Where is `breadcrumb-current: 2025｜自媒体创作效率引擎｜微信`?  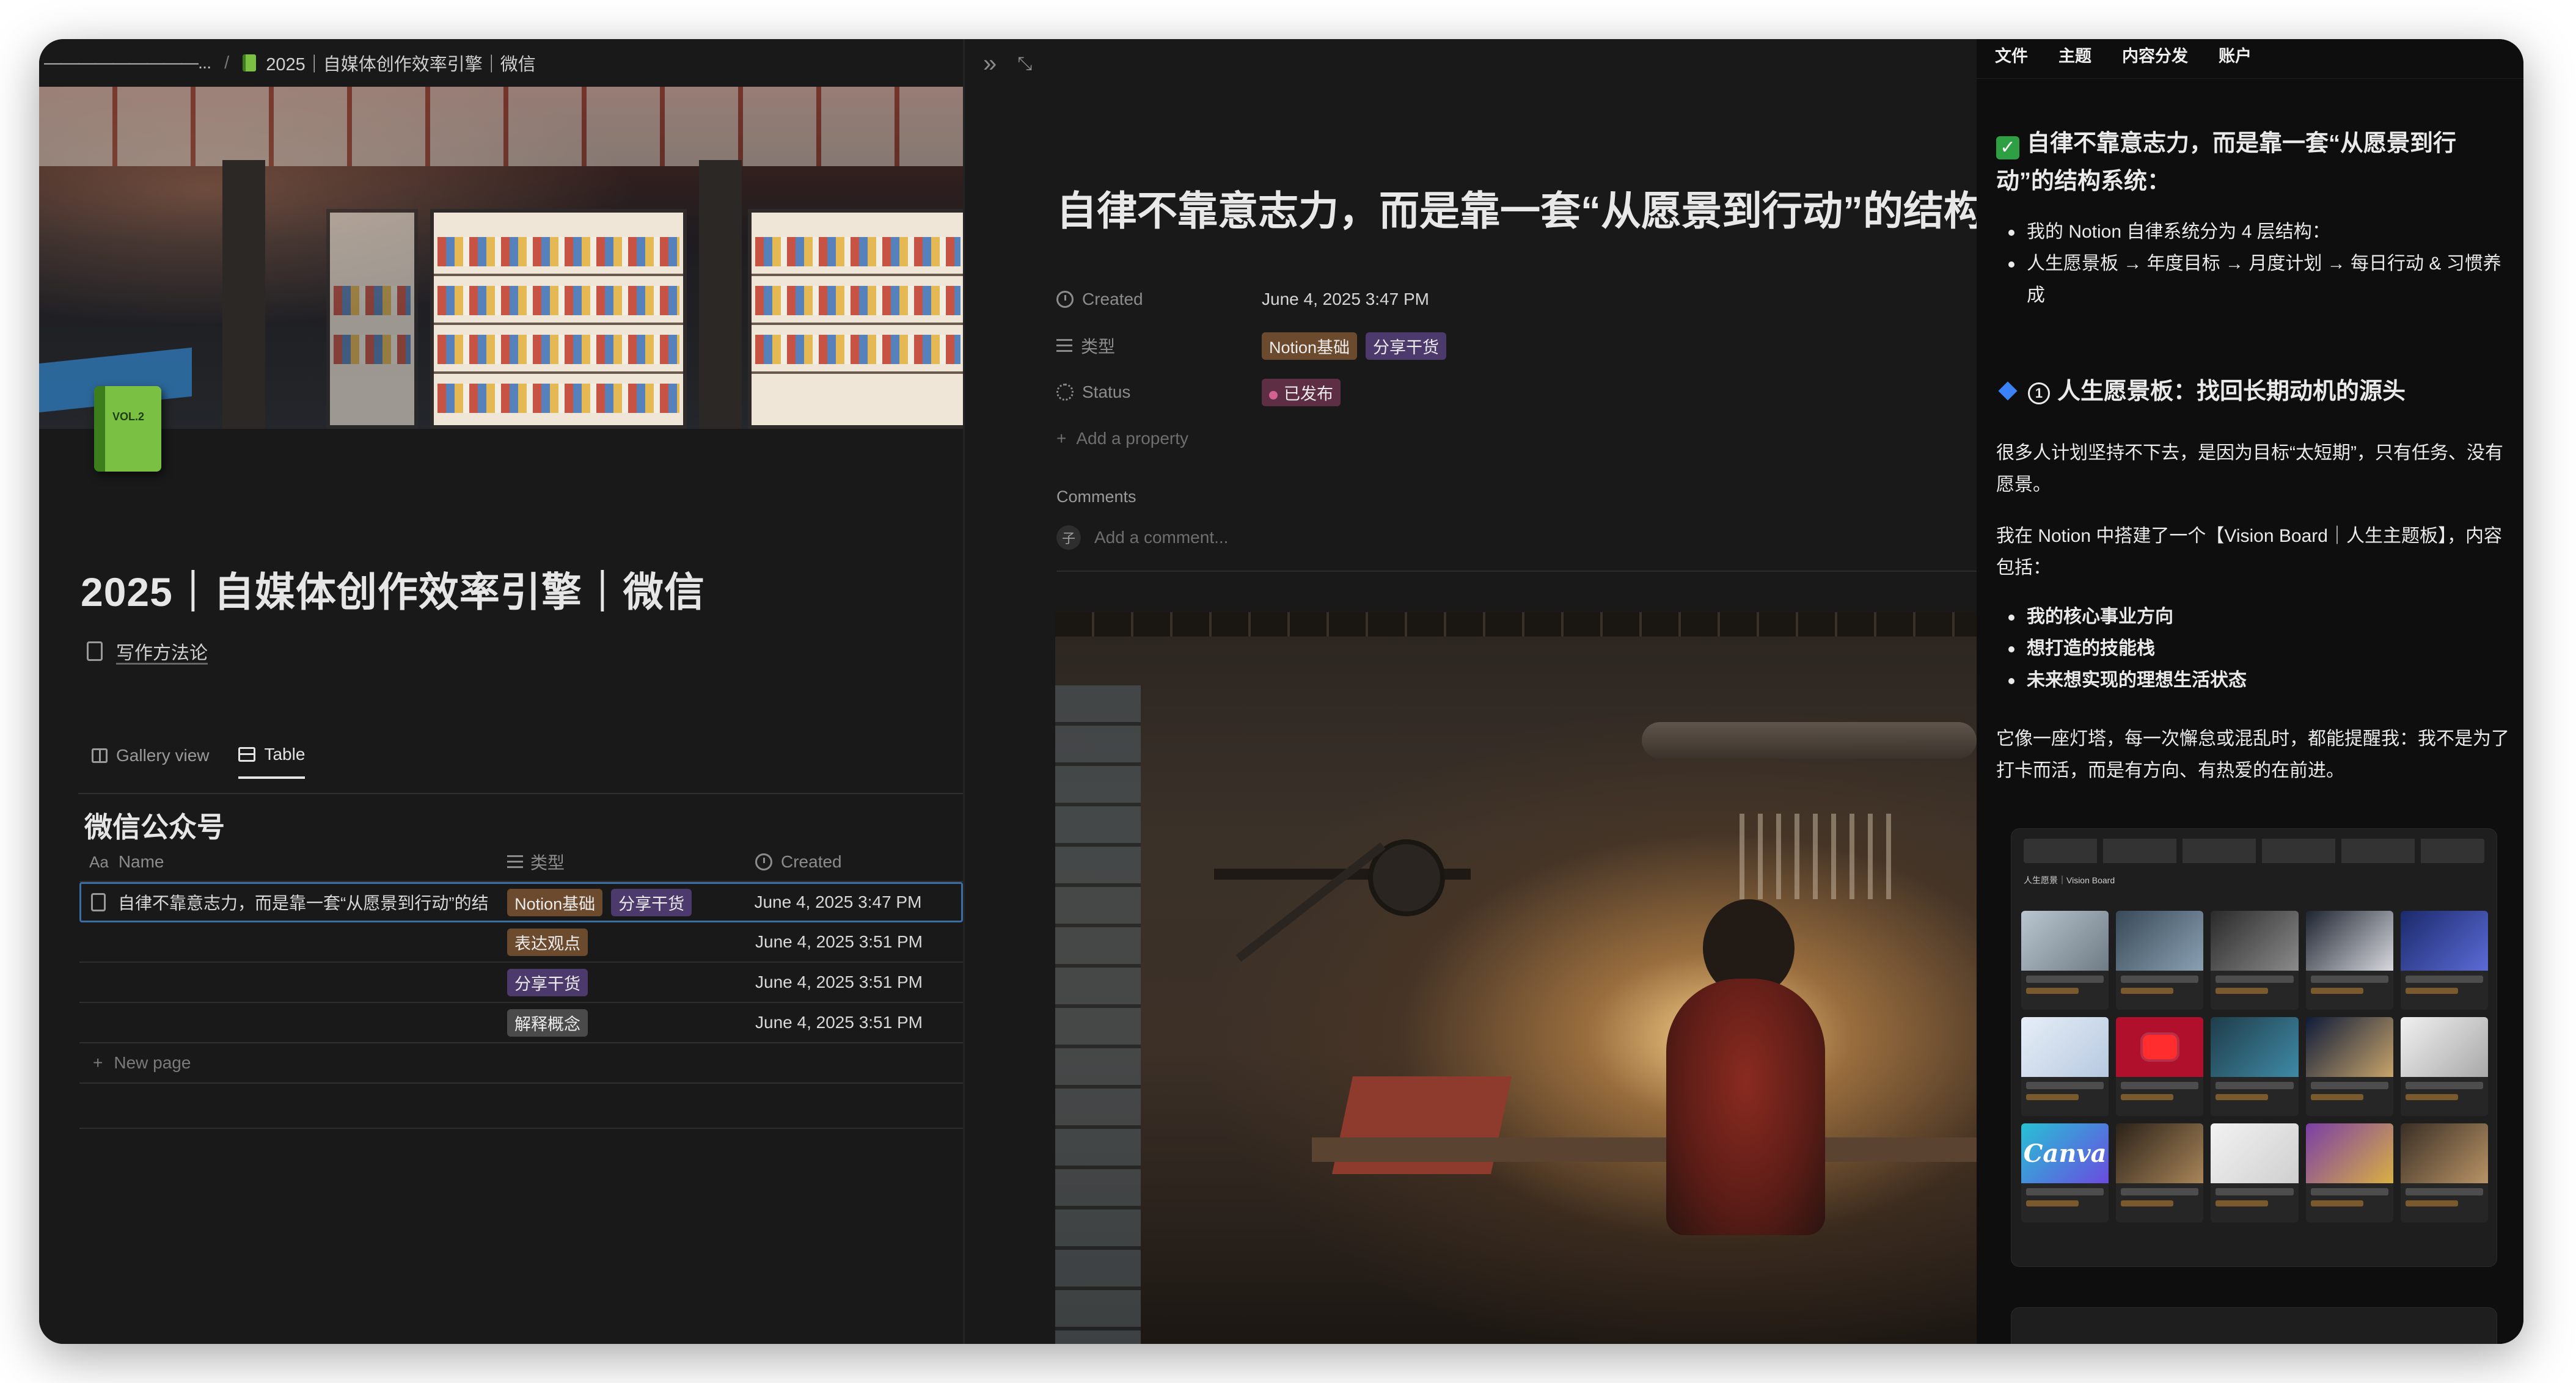
breadcrumb-current: 2025｜自媒体创作效率引擎｜微信 is located at coordinates (401, 63).